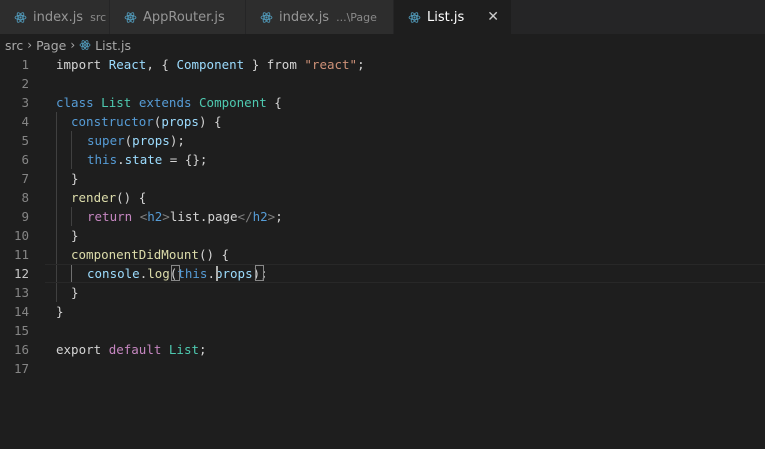 This screenshot has width=765, height=449. I want to click on line-number: 15, so click(21, 330).